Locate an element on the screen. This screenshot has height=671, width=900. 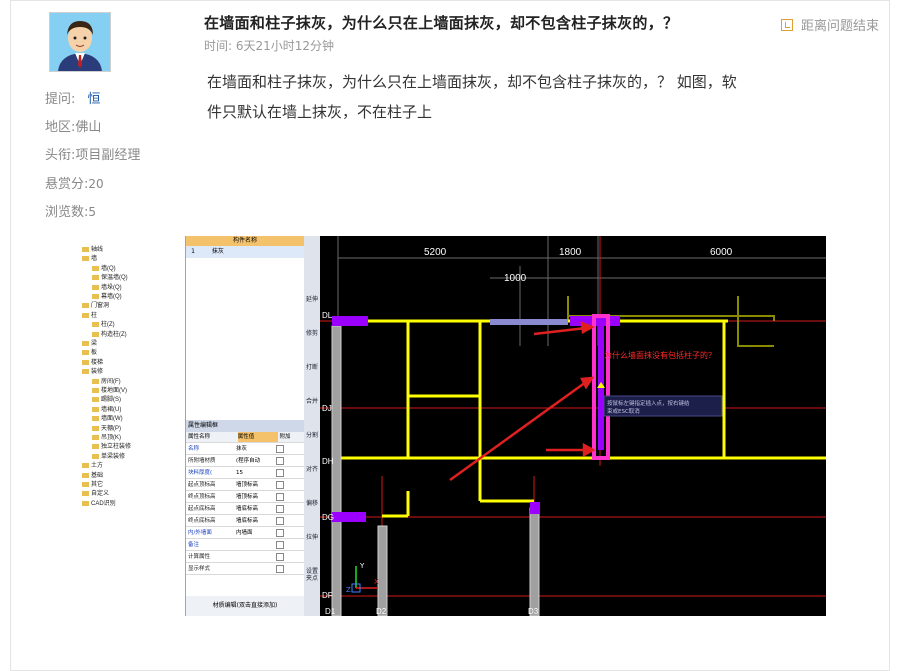
tree-item: 墙裙(U) is located at coordinates (106, 408).